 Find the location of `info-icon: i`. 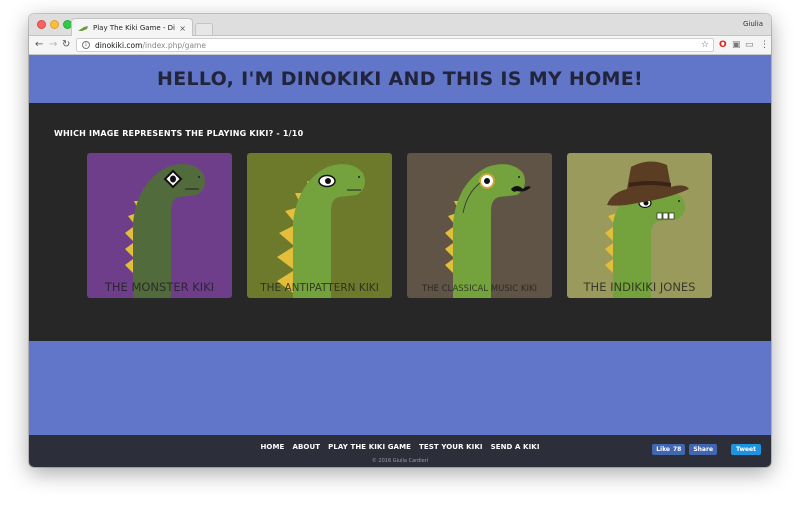

info-icon: i is located at coordinates (86, 45).